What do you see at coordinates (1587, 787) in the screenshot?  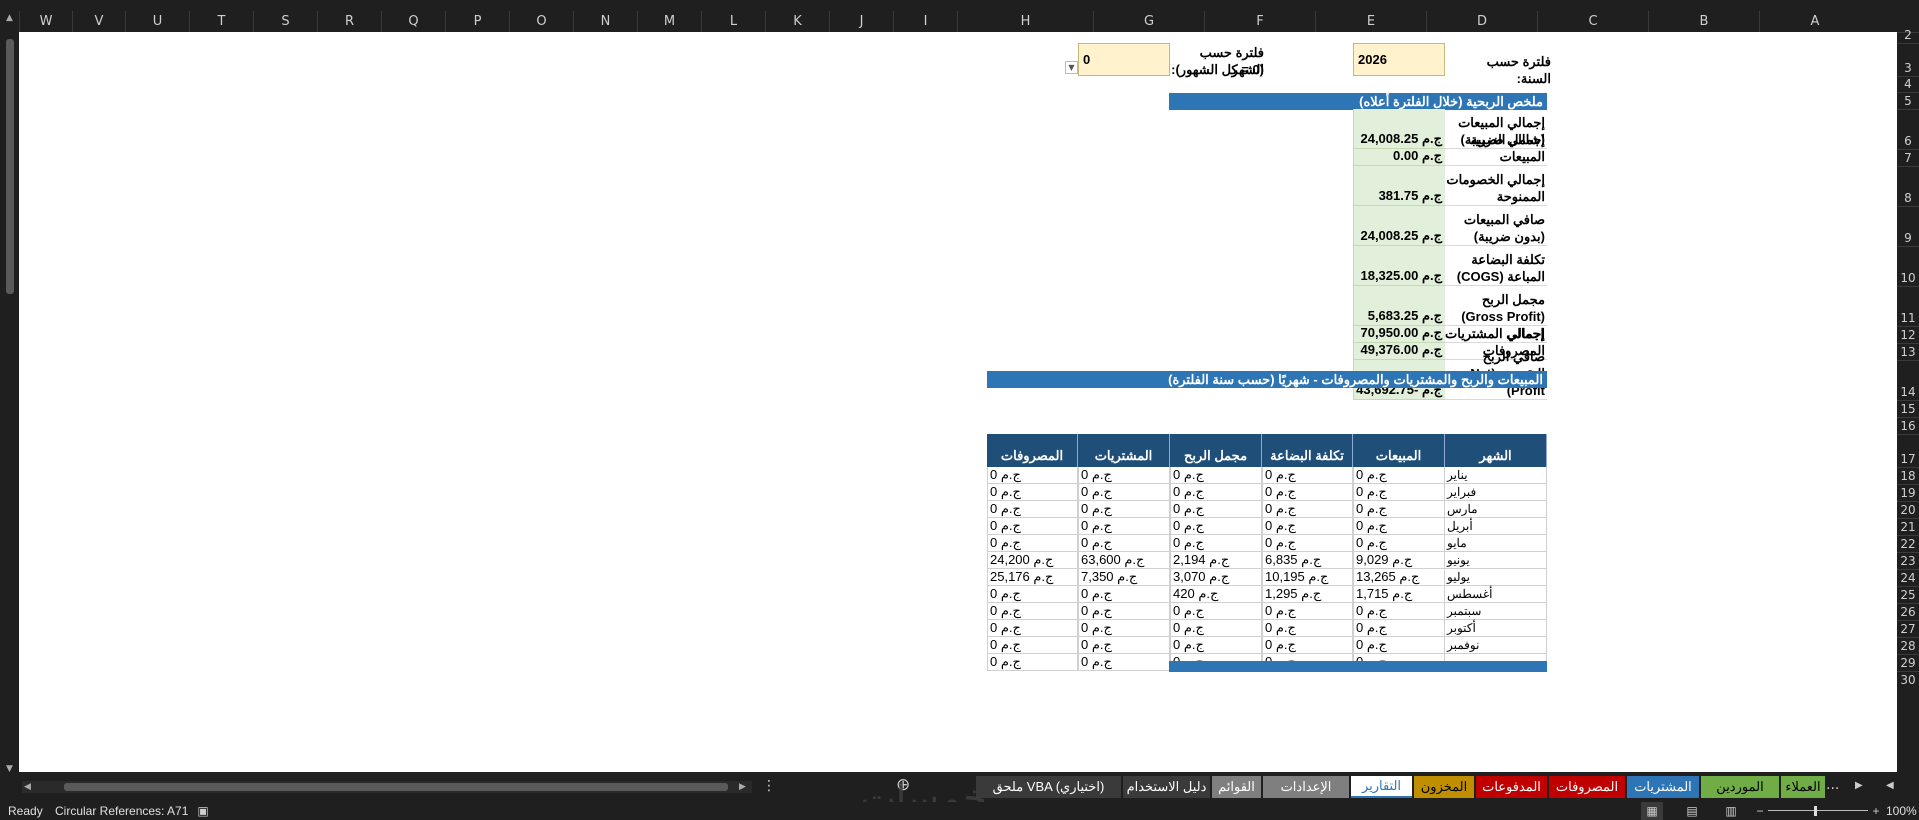 I see `sheet-tab: المصروفات` at bounding box center [1587, 787].